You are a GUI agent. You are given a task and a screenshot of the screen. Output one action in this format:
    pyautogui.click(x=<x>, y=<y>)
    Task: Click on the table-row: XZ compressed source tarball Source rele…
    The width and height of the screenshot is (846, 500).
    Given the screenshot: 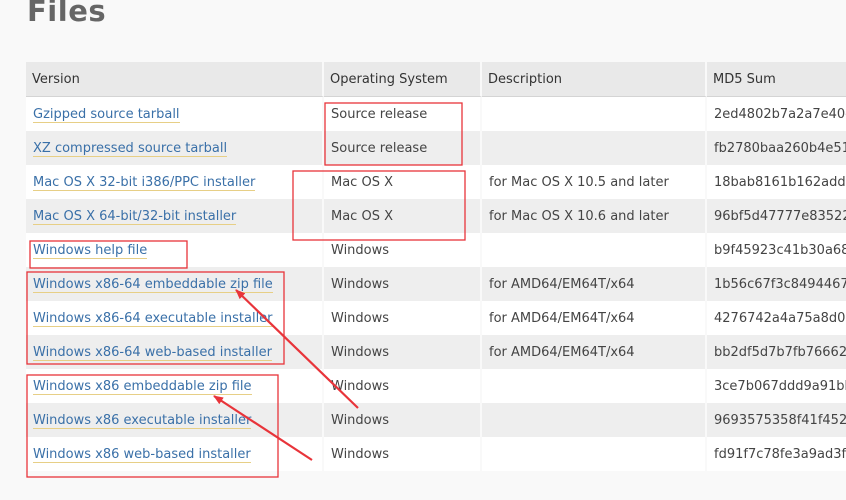 What is the action you would take?
    pyautogui.click(x=436, y=148)
    